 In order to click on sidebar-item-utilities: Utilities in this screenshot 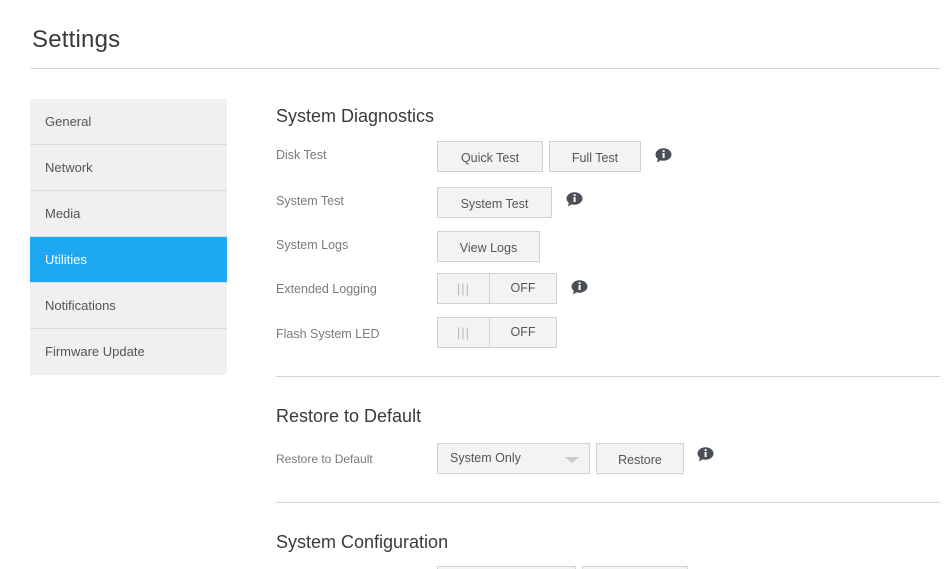, I will do `click(128, 260)`.